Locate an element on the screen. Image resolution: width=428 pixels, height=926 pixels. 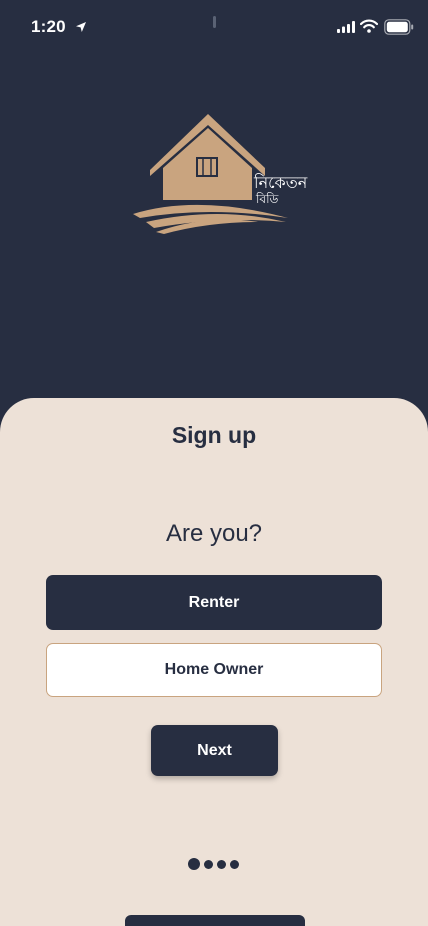
status-bar: 1:20 is located at coordinates (214, 27).